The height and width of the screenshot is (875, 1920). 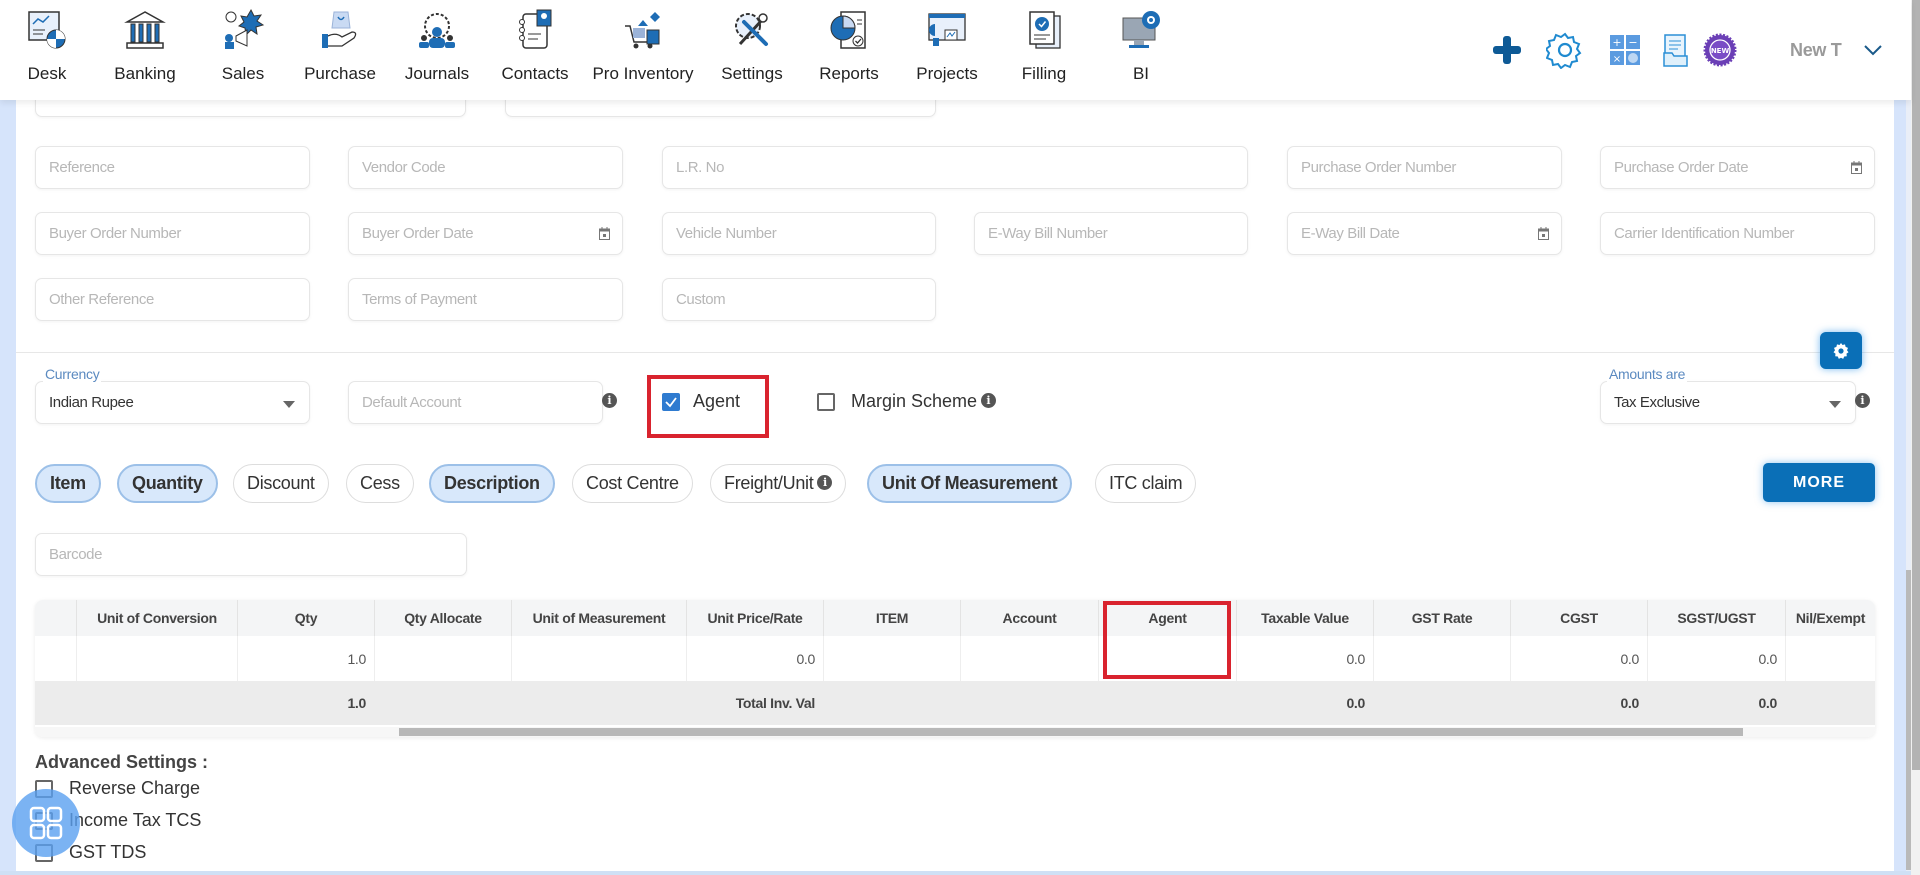 I want to click on purchase-order-date-placeholder: Purchase Order Date, so click(x=1681, y=167).